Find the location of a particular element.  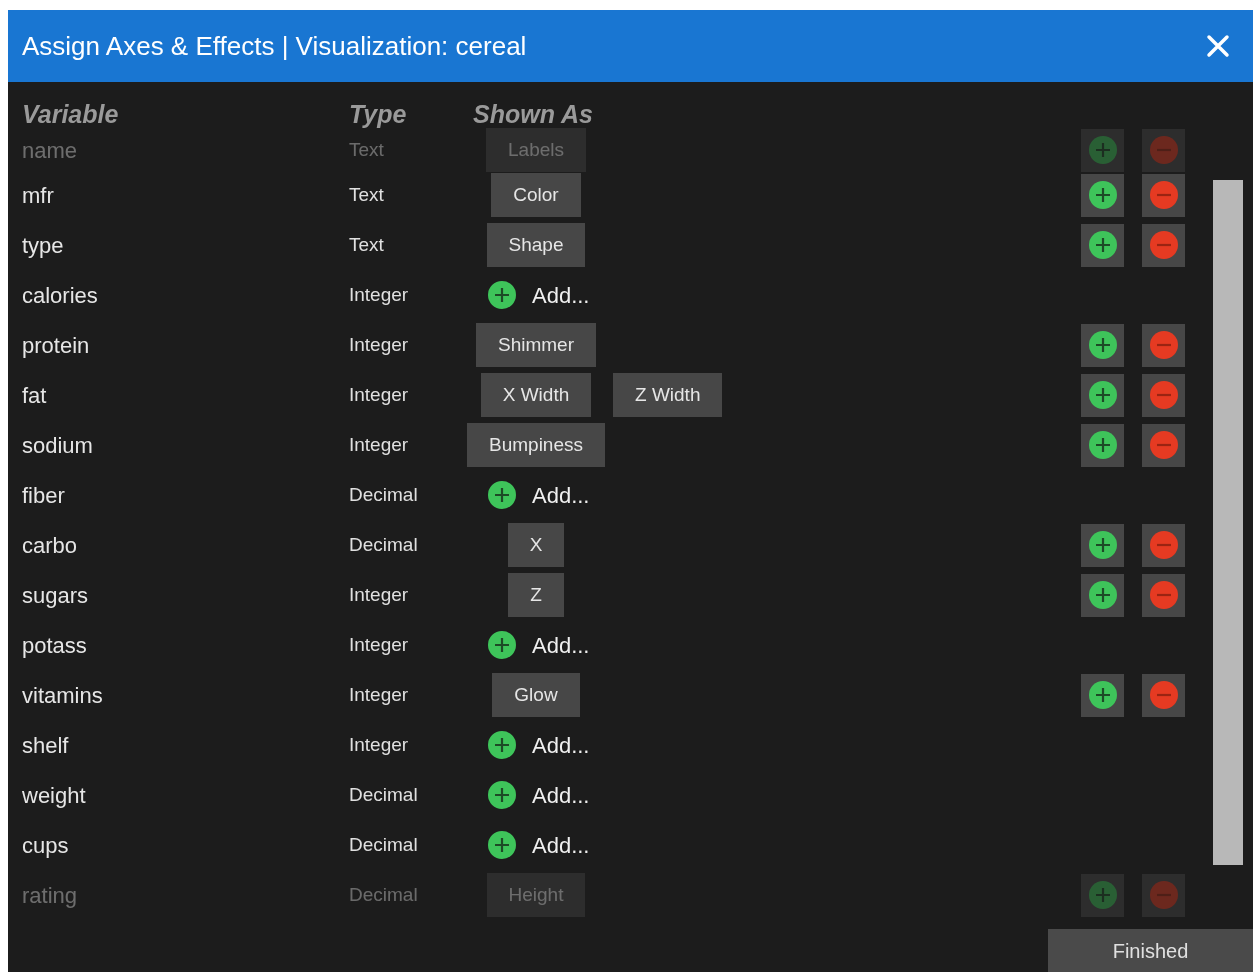

finished-button: Finished is located at coordinates (1150, 950).